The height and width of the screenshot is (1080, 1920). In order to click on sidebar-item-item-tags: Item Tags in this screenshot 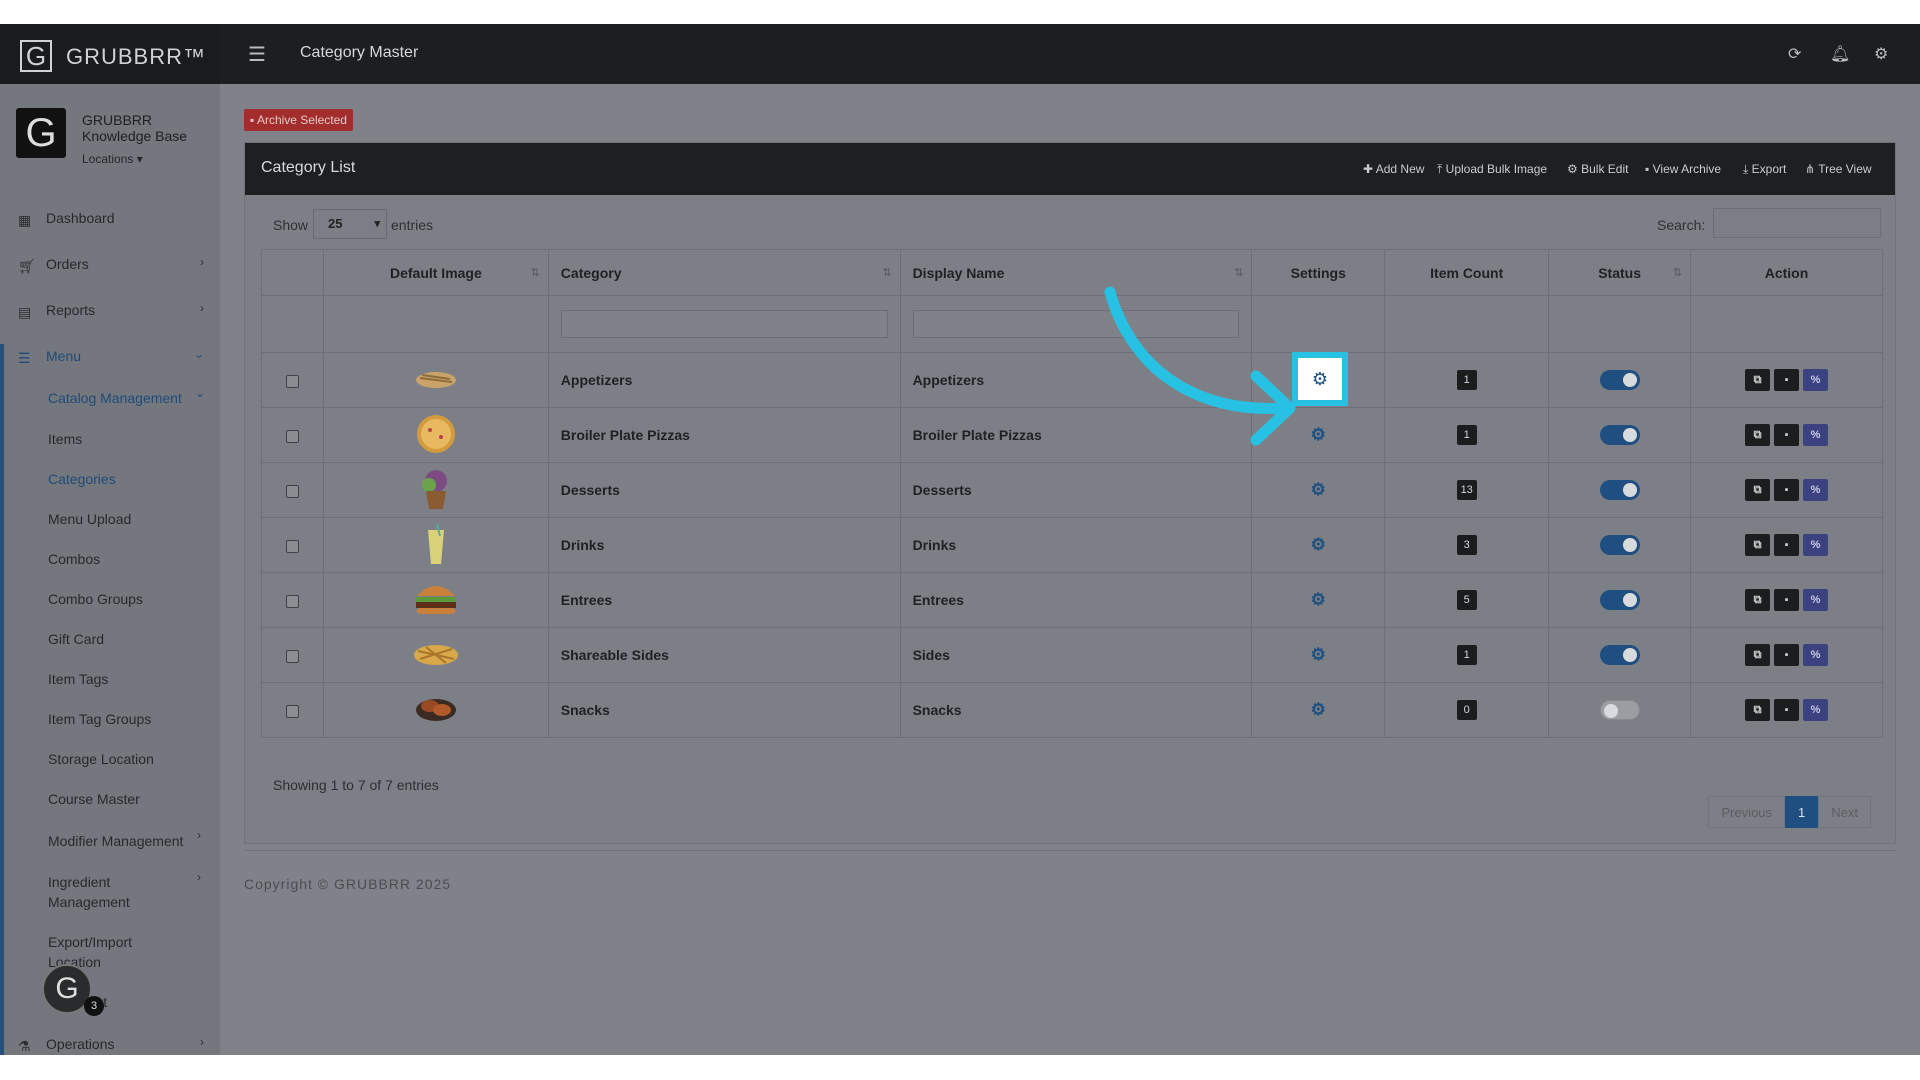, I will do `click(78, 679)`.